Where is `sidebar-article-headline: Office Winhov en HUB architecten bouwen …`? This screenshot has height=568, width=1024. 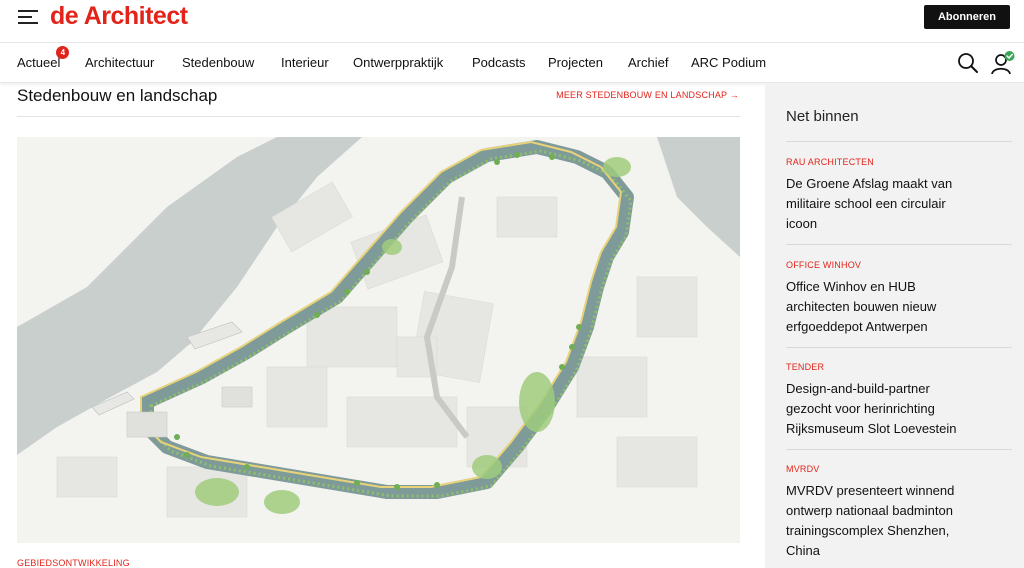
sidebar-article-headline: Office Winhov en HUB architecten bouwen … is located at coordinates (881, 307).